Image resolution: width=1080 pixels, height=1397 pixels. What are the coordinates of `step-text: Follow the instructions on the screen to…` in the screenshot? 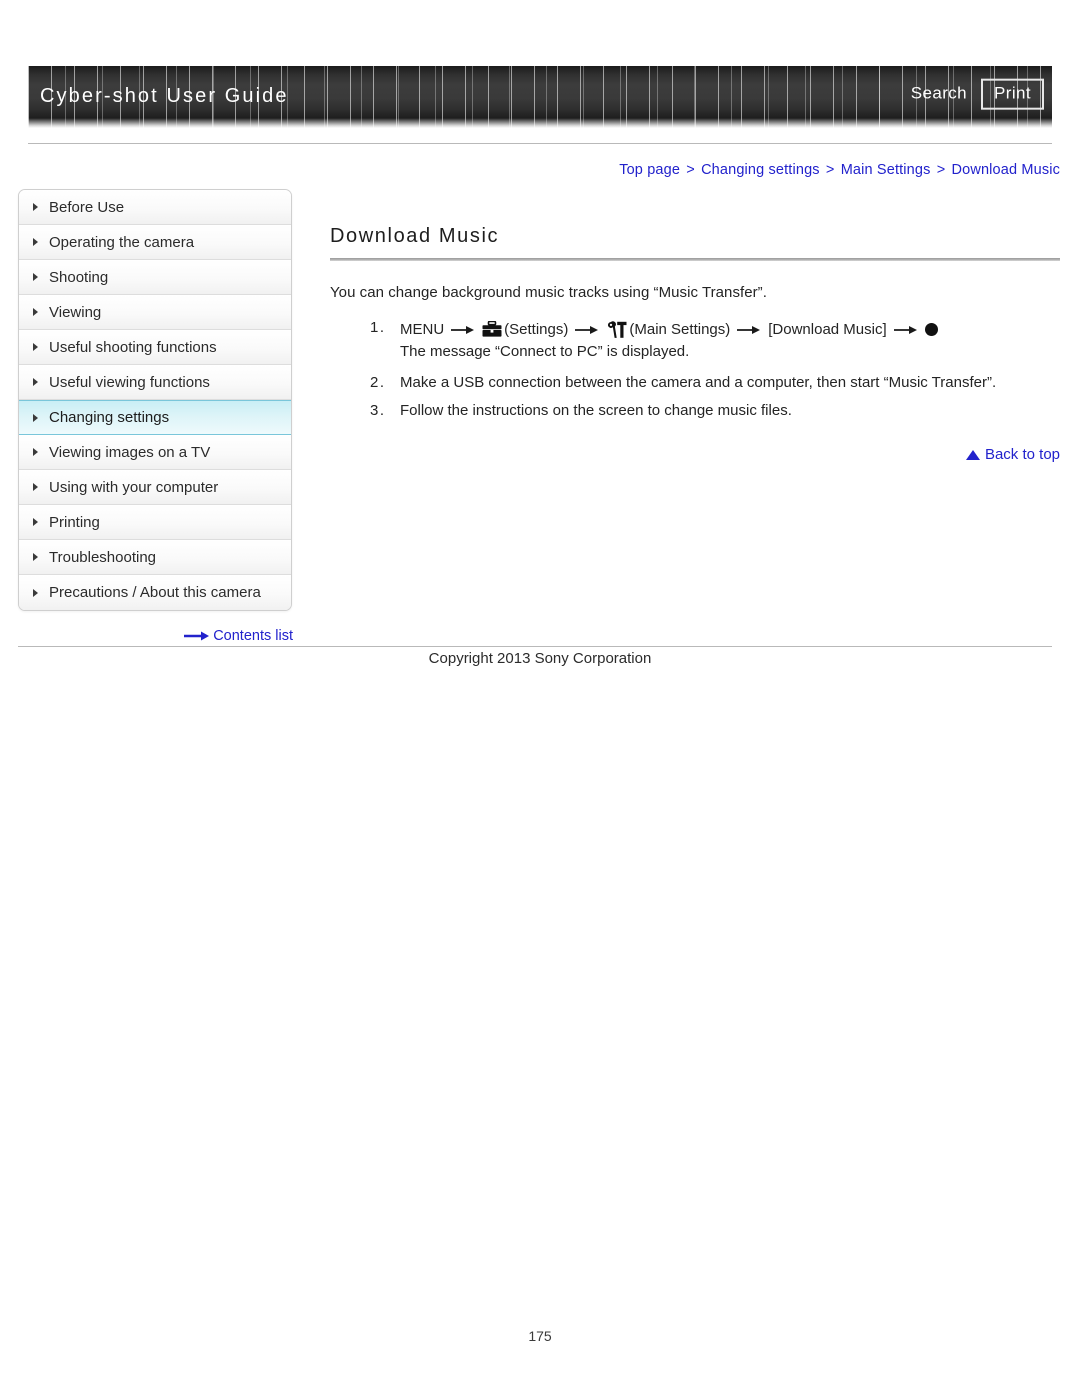 It's located at (596, 410).